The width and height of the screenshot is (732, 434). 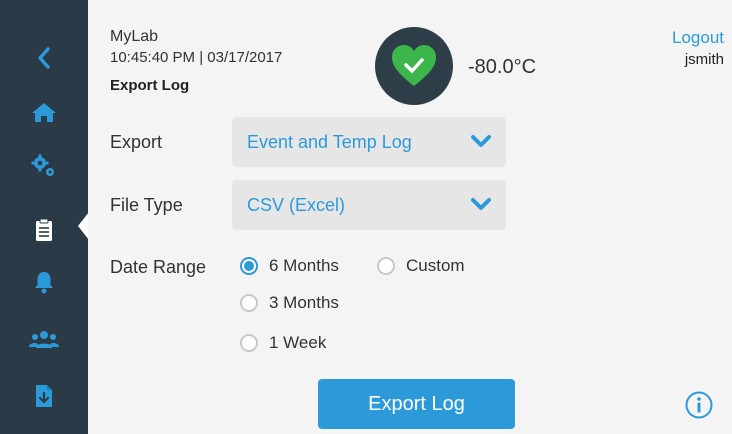 What do you see at coordinates (196, 57) in the screenshot?
I see `datetime-label: 10:45:40 PM | 03/17/2017` at bounding box center [196, 57].